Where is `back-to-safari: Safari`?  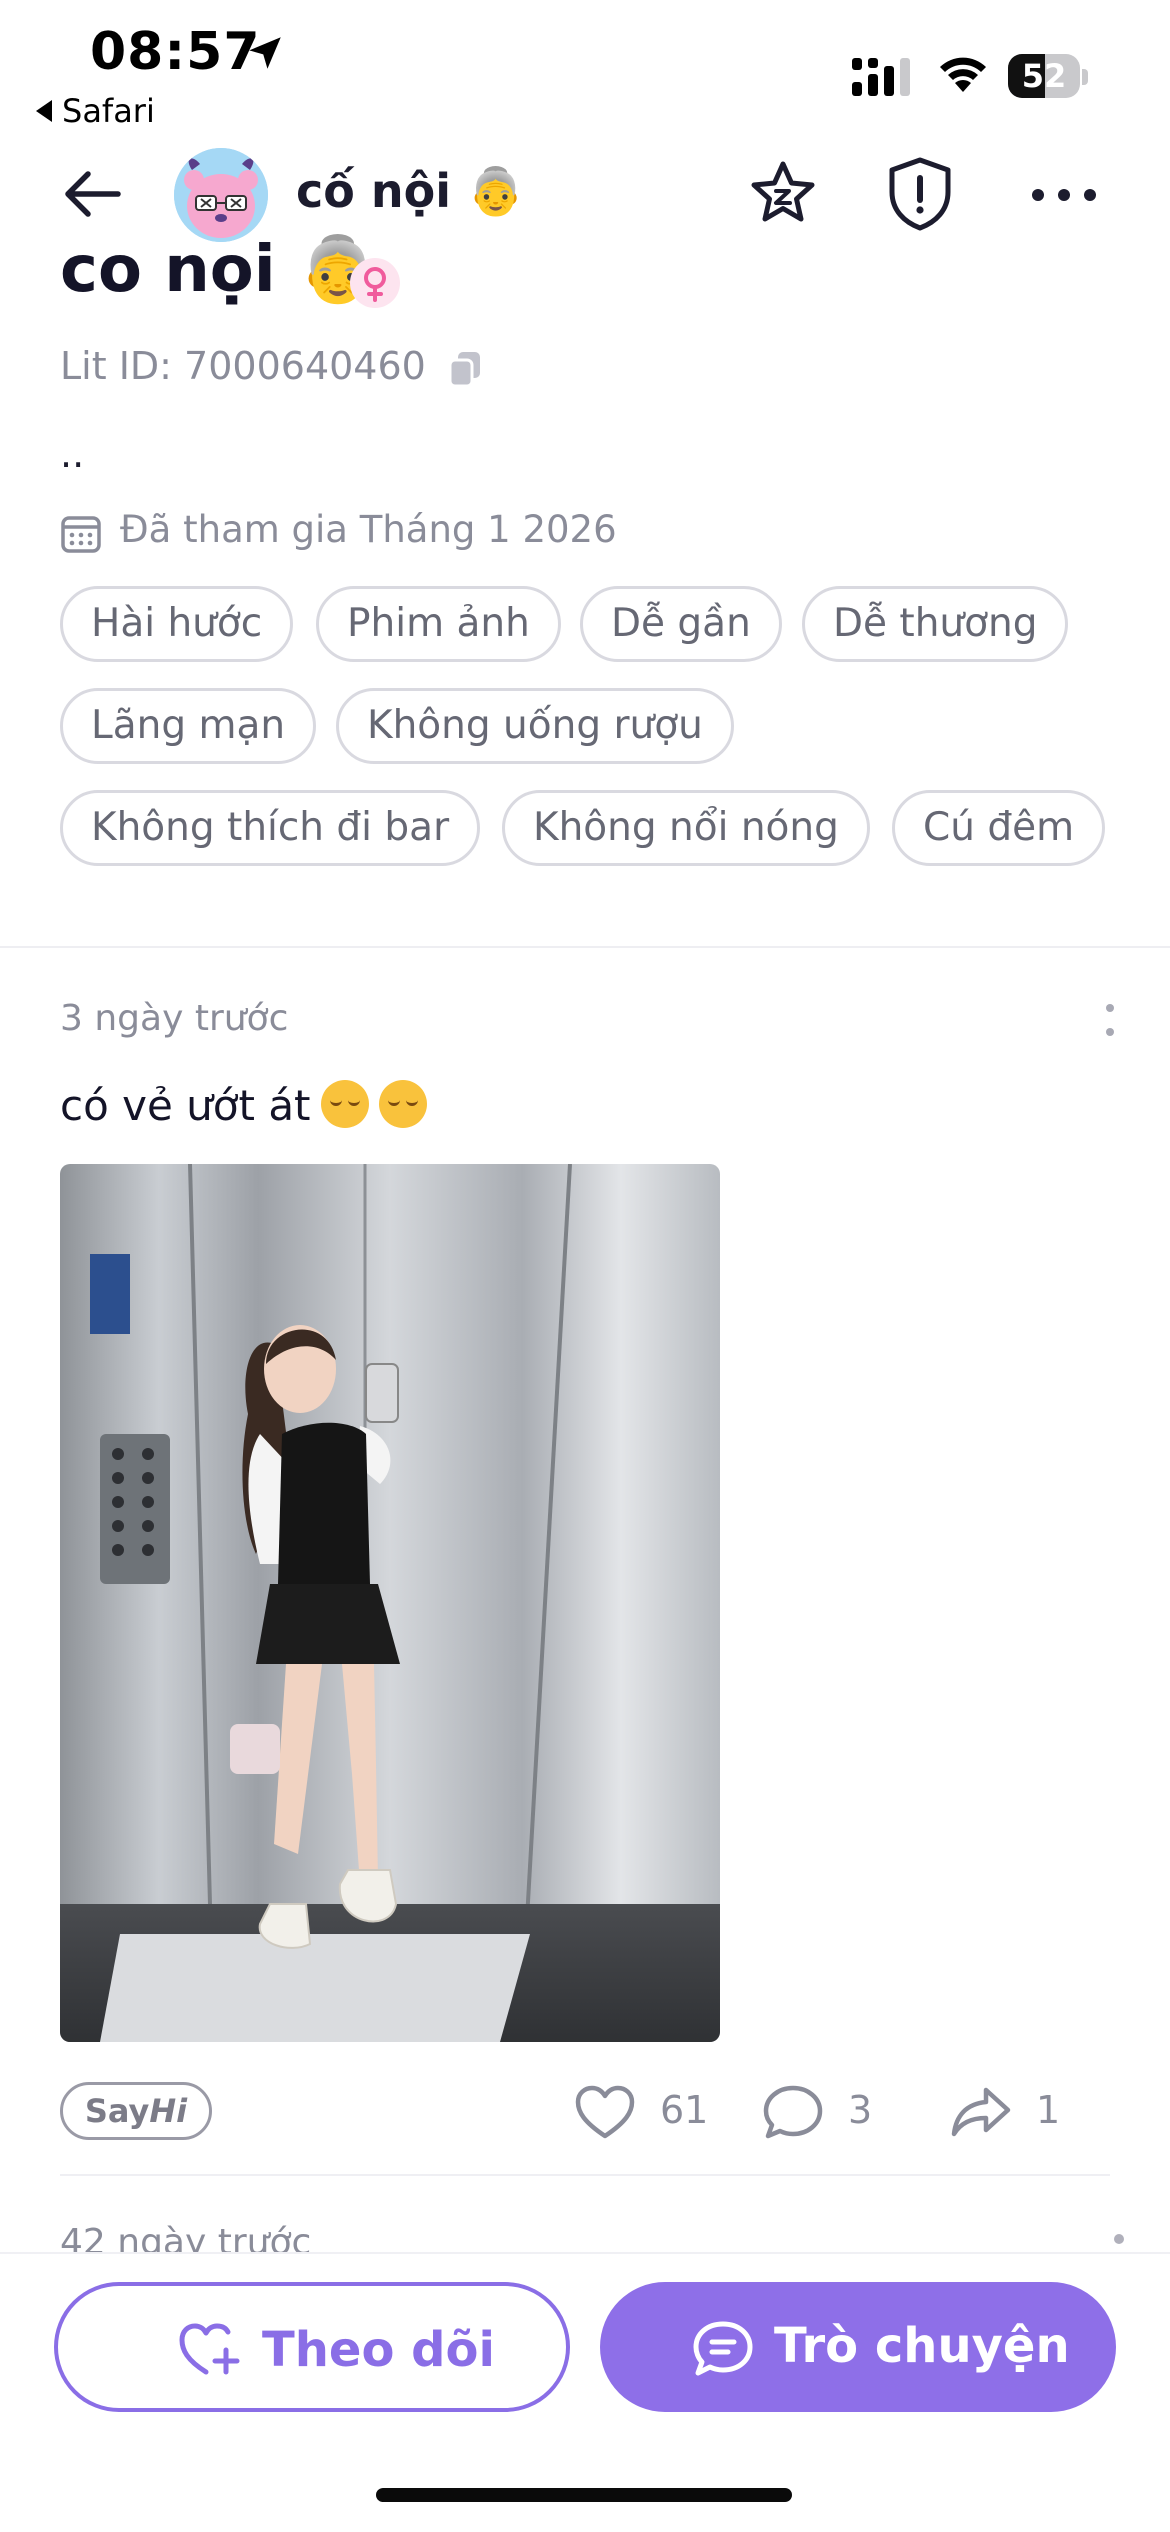 back-to-safari: Safari is located at coordinates (95, 111).